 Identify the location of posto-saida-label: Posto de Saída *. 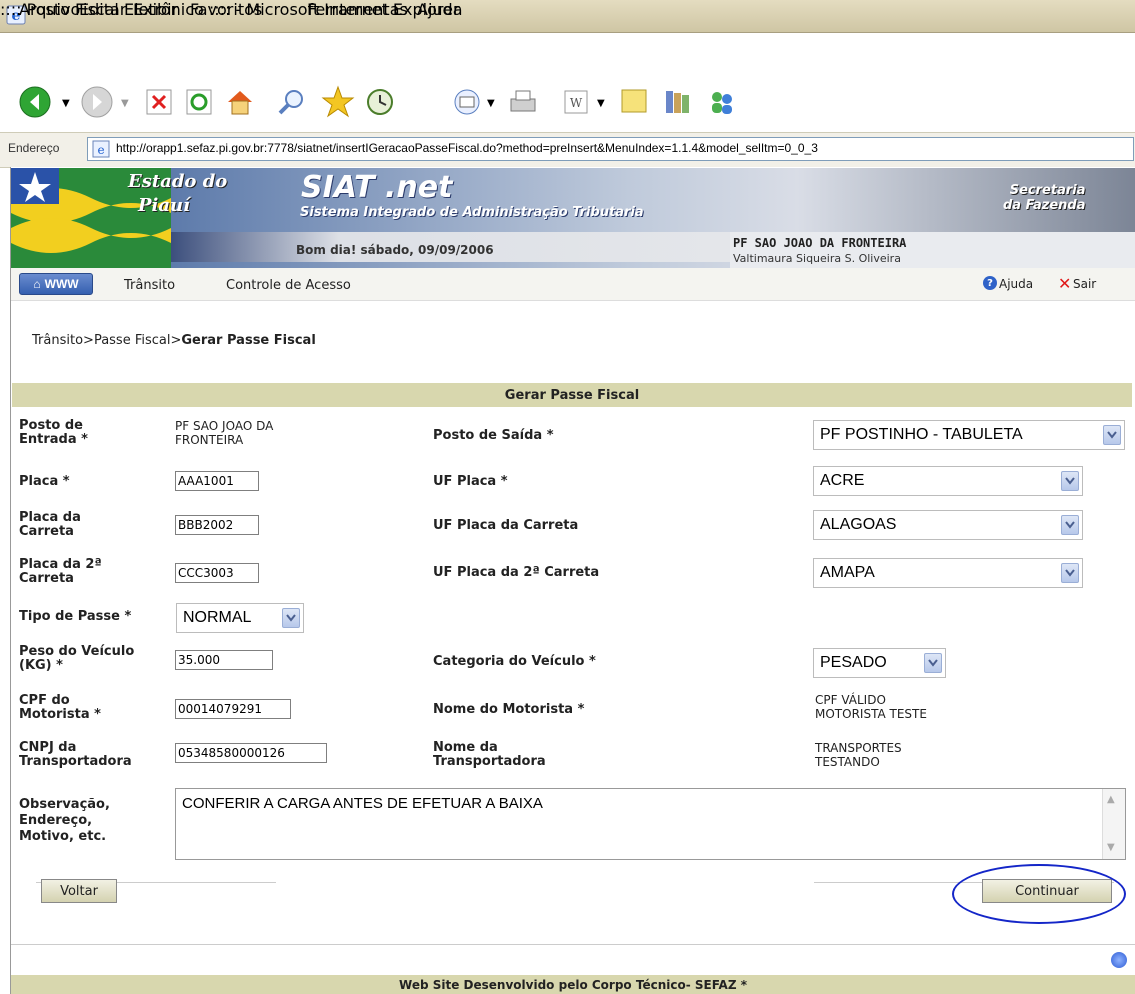
(493, 435).